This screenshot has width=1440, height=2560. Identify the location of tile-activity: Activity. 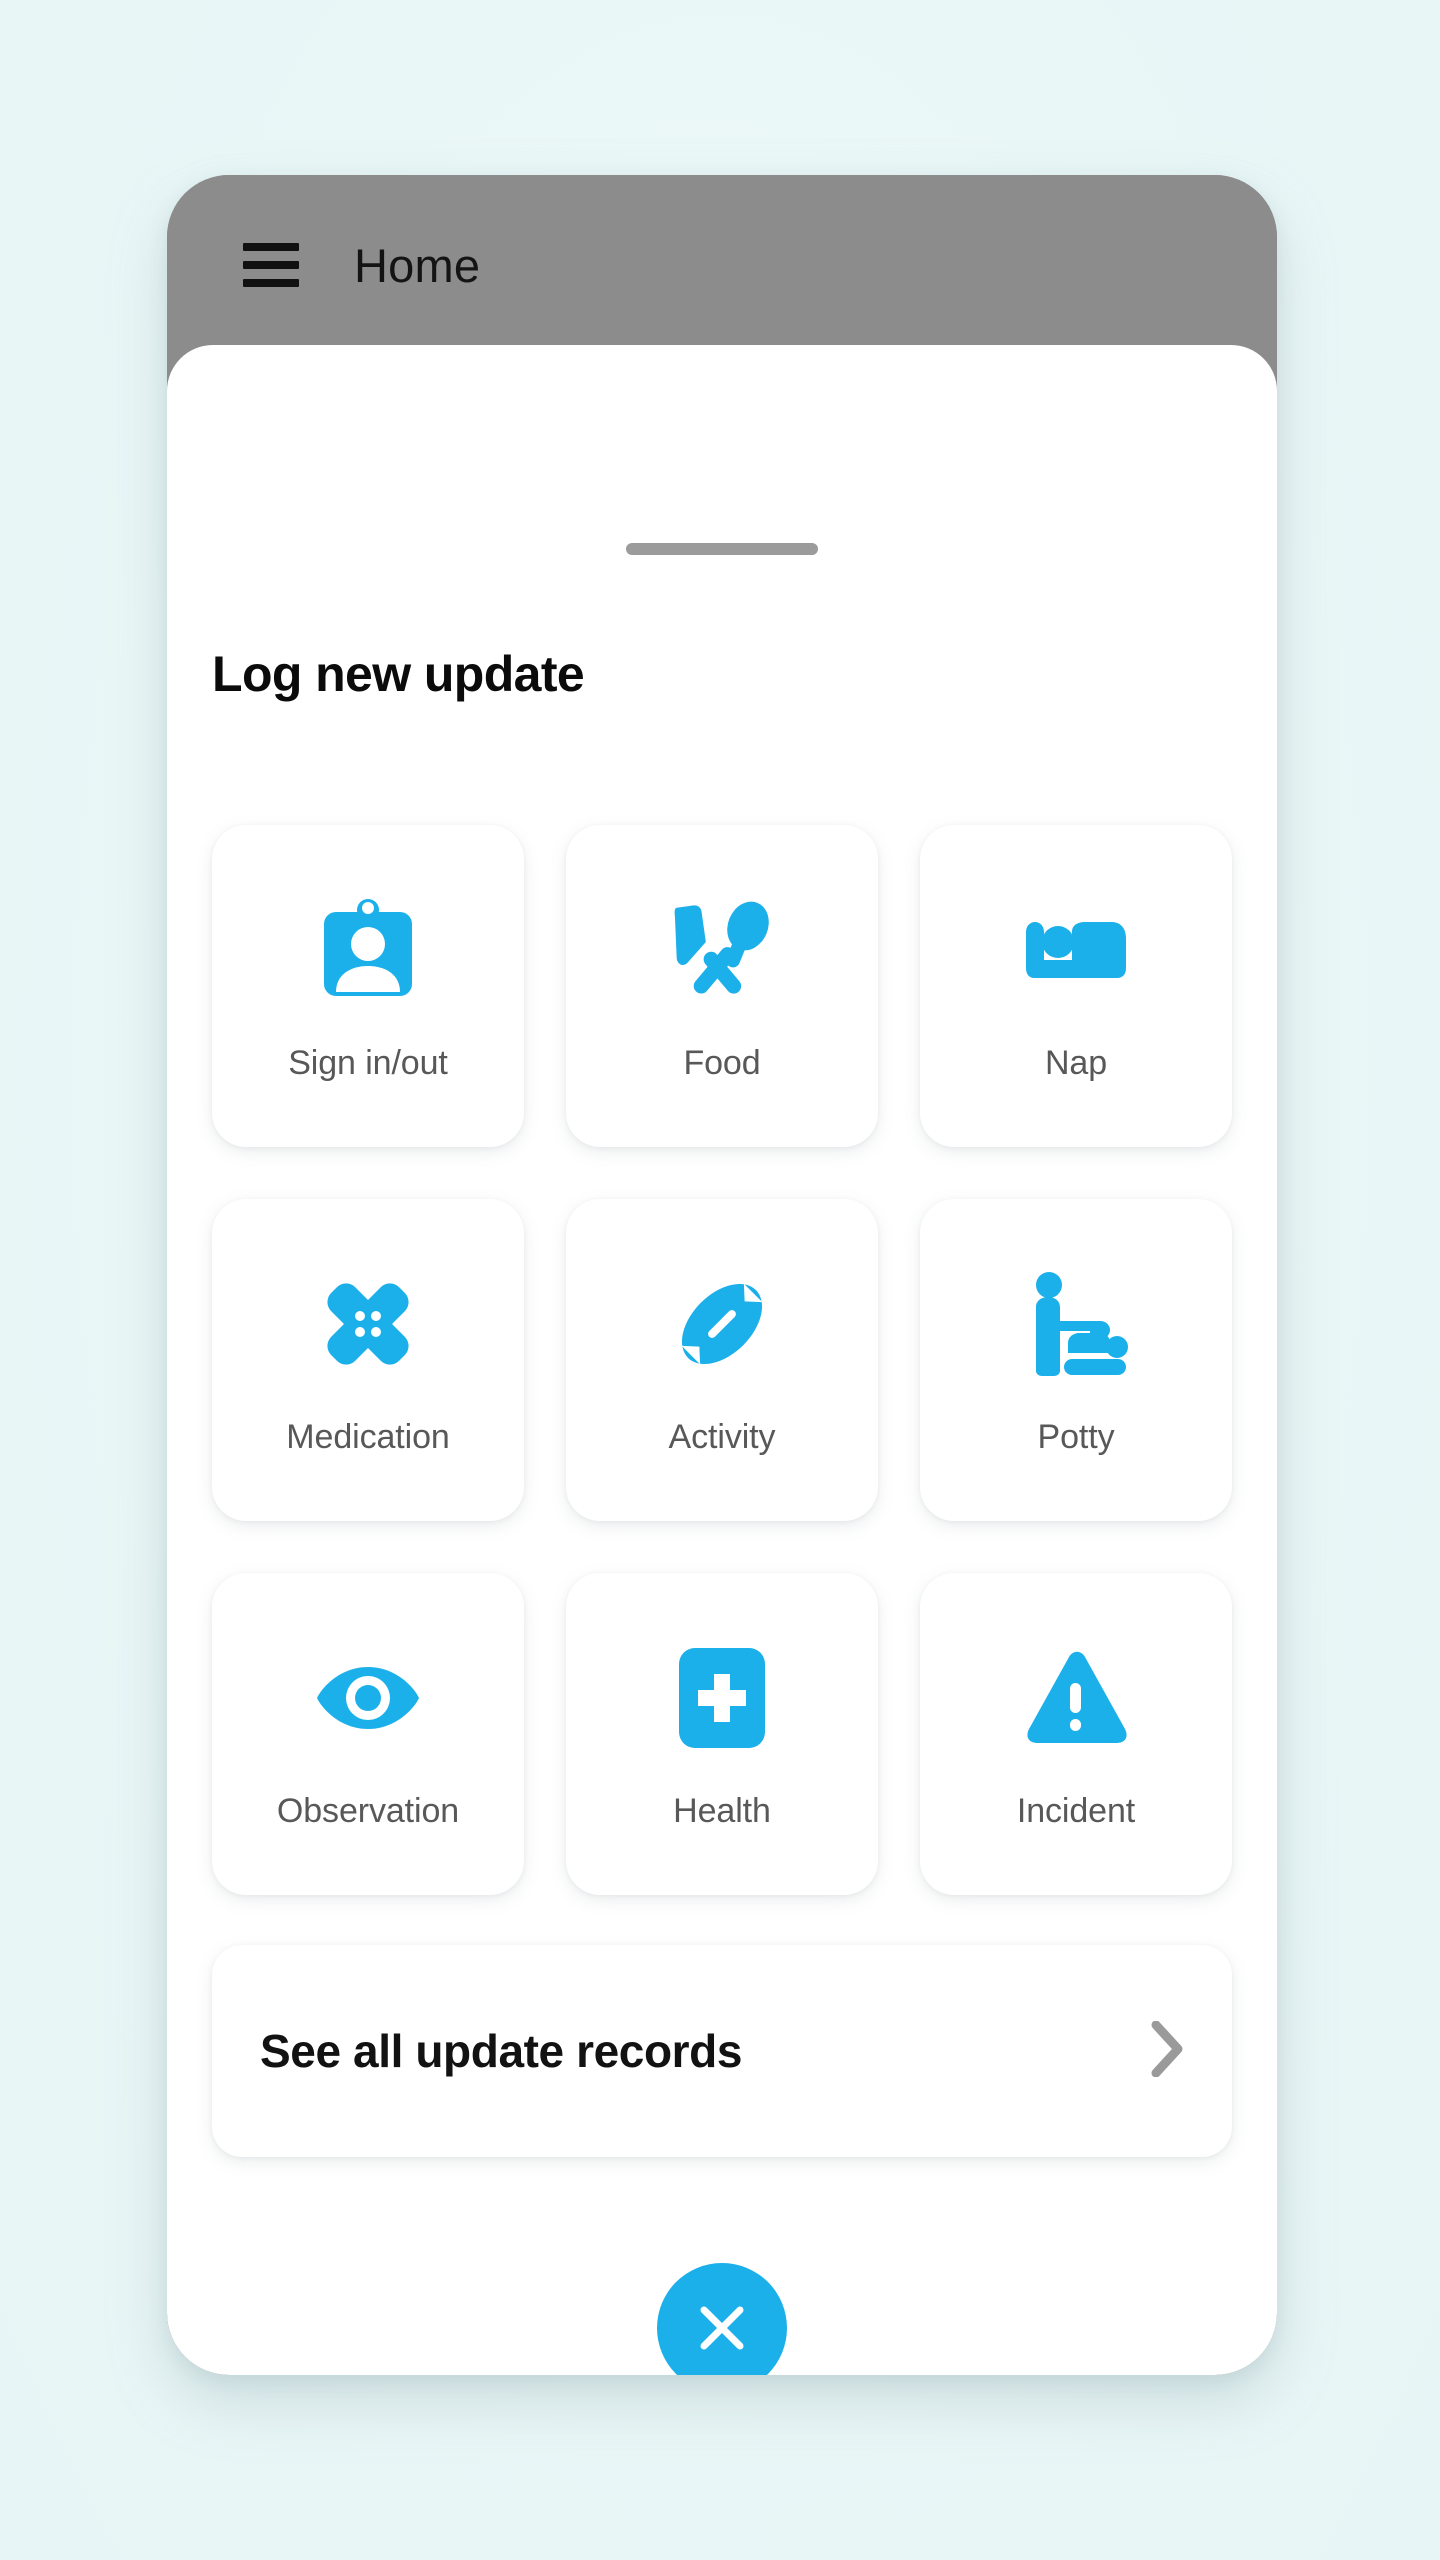
(722, 1360).